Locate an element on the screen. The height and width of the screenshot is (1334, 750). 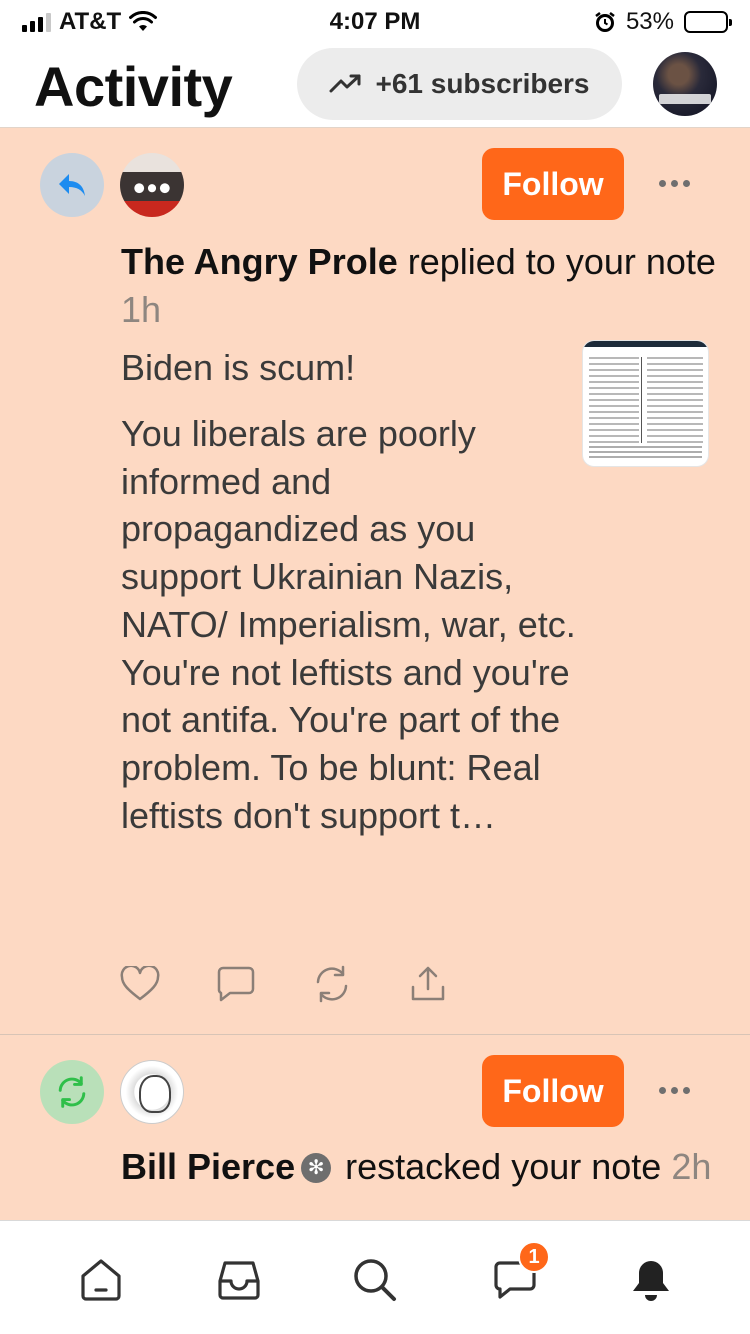
header: Activity +61 subscribers is located at coordinates (375, 84).